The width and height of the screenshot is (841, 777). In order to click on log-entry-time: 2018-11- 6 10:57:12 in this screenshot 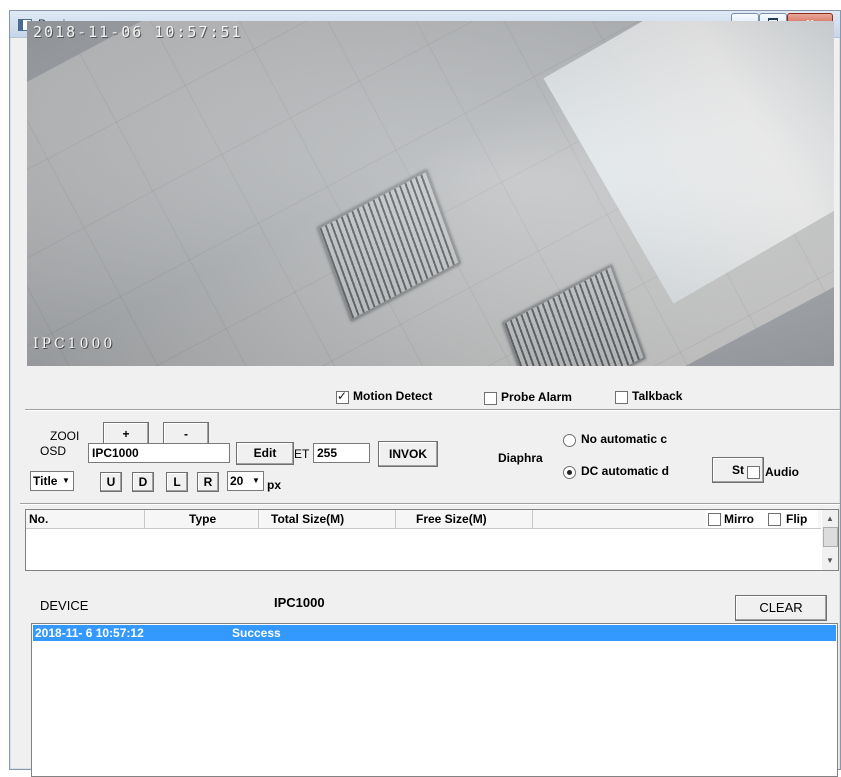, I will do `click(89, 633)`.